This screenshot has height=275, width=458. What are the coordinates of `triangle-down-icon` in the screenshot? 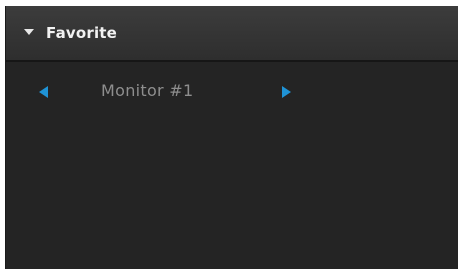 It's located at (29, 32).